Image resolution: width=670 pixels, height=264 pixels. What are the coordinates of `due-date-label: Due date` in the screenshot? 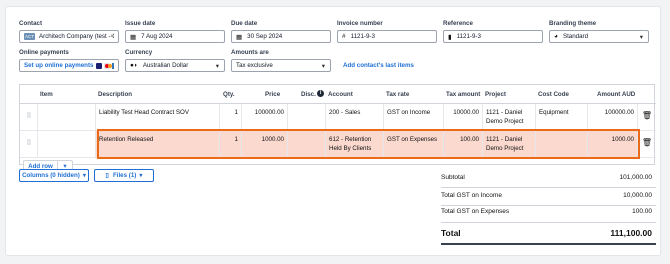 It's located at (244, 23).